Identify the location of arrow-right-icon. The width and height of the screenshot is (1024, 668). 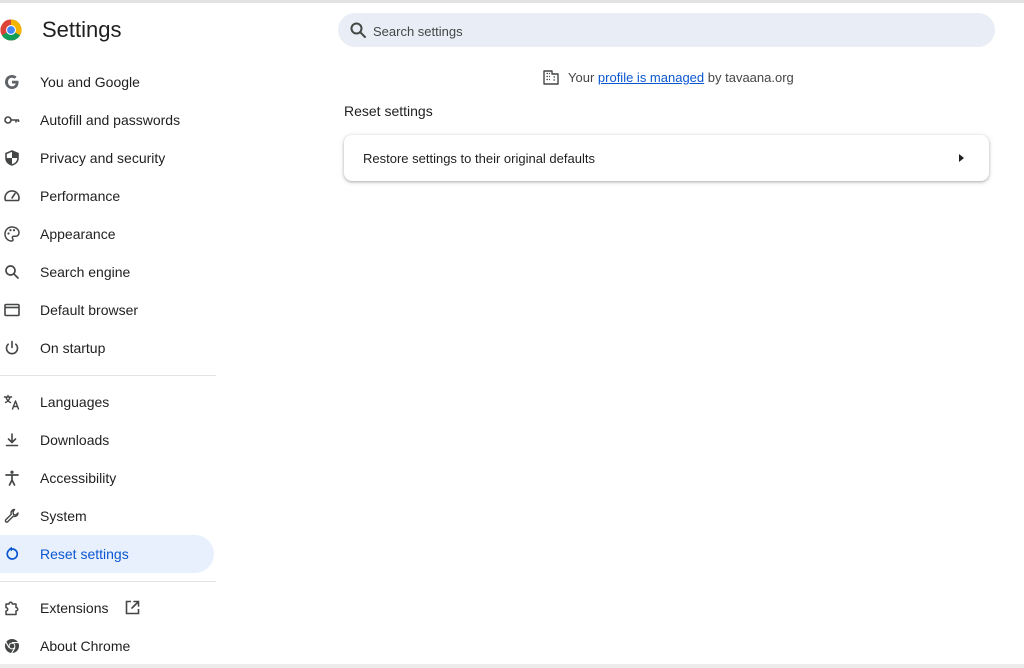
(961, 158).